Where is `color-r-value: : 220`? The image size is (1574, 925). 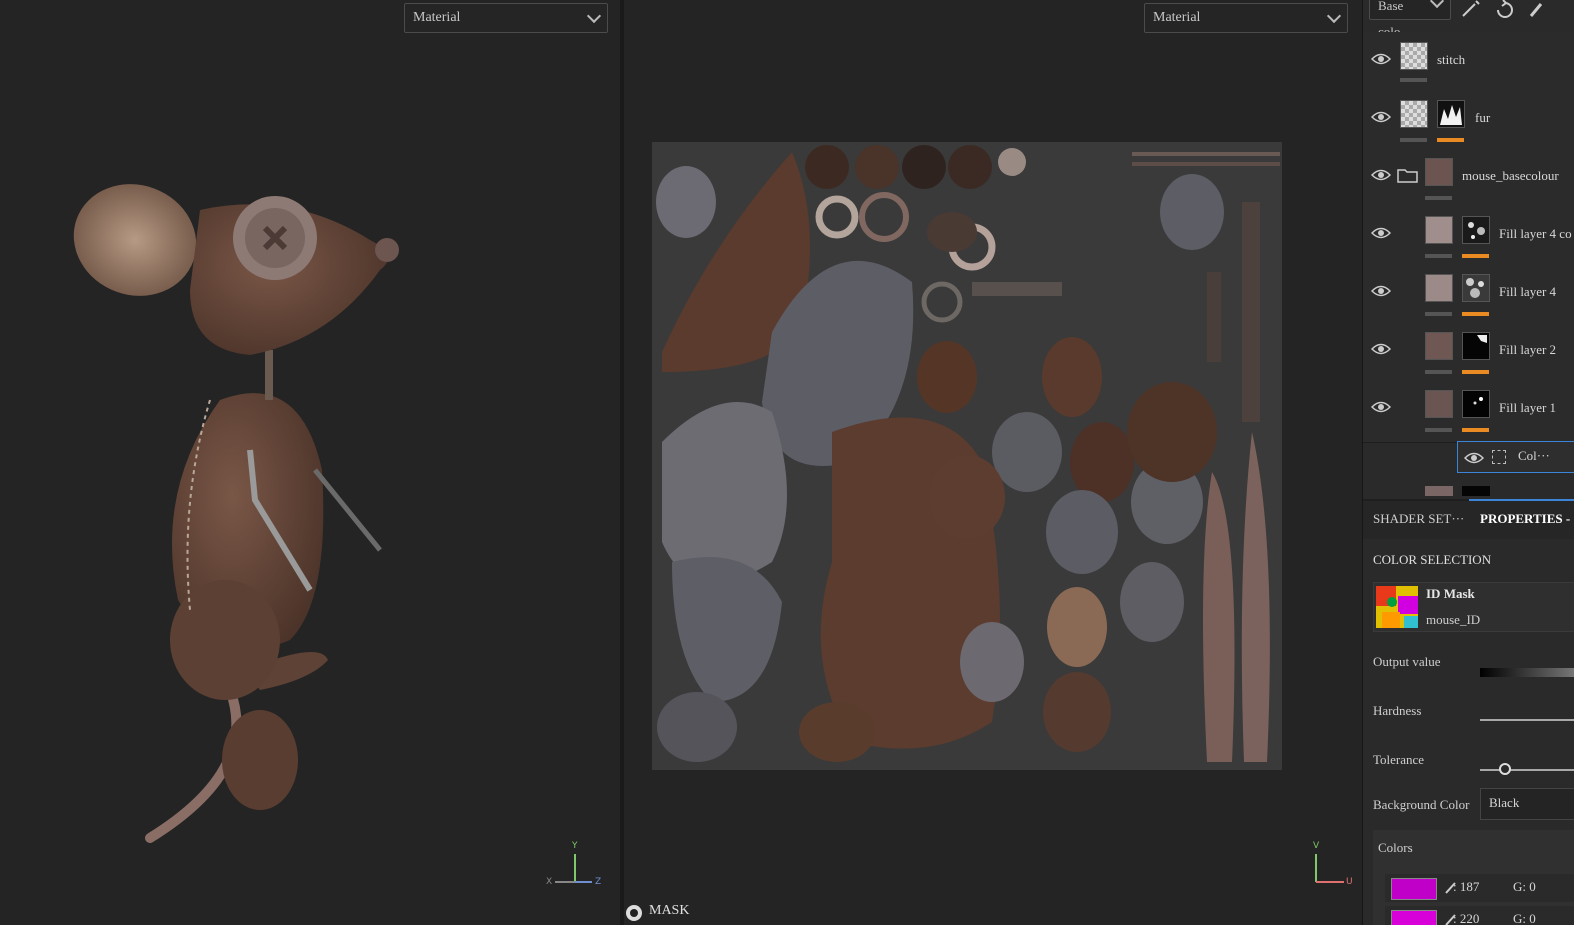
color-r-value: : 220 is located at coordinates (1466, 918).